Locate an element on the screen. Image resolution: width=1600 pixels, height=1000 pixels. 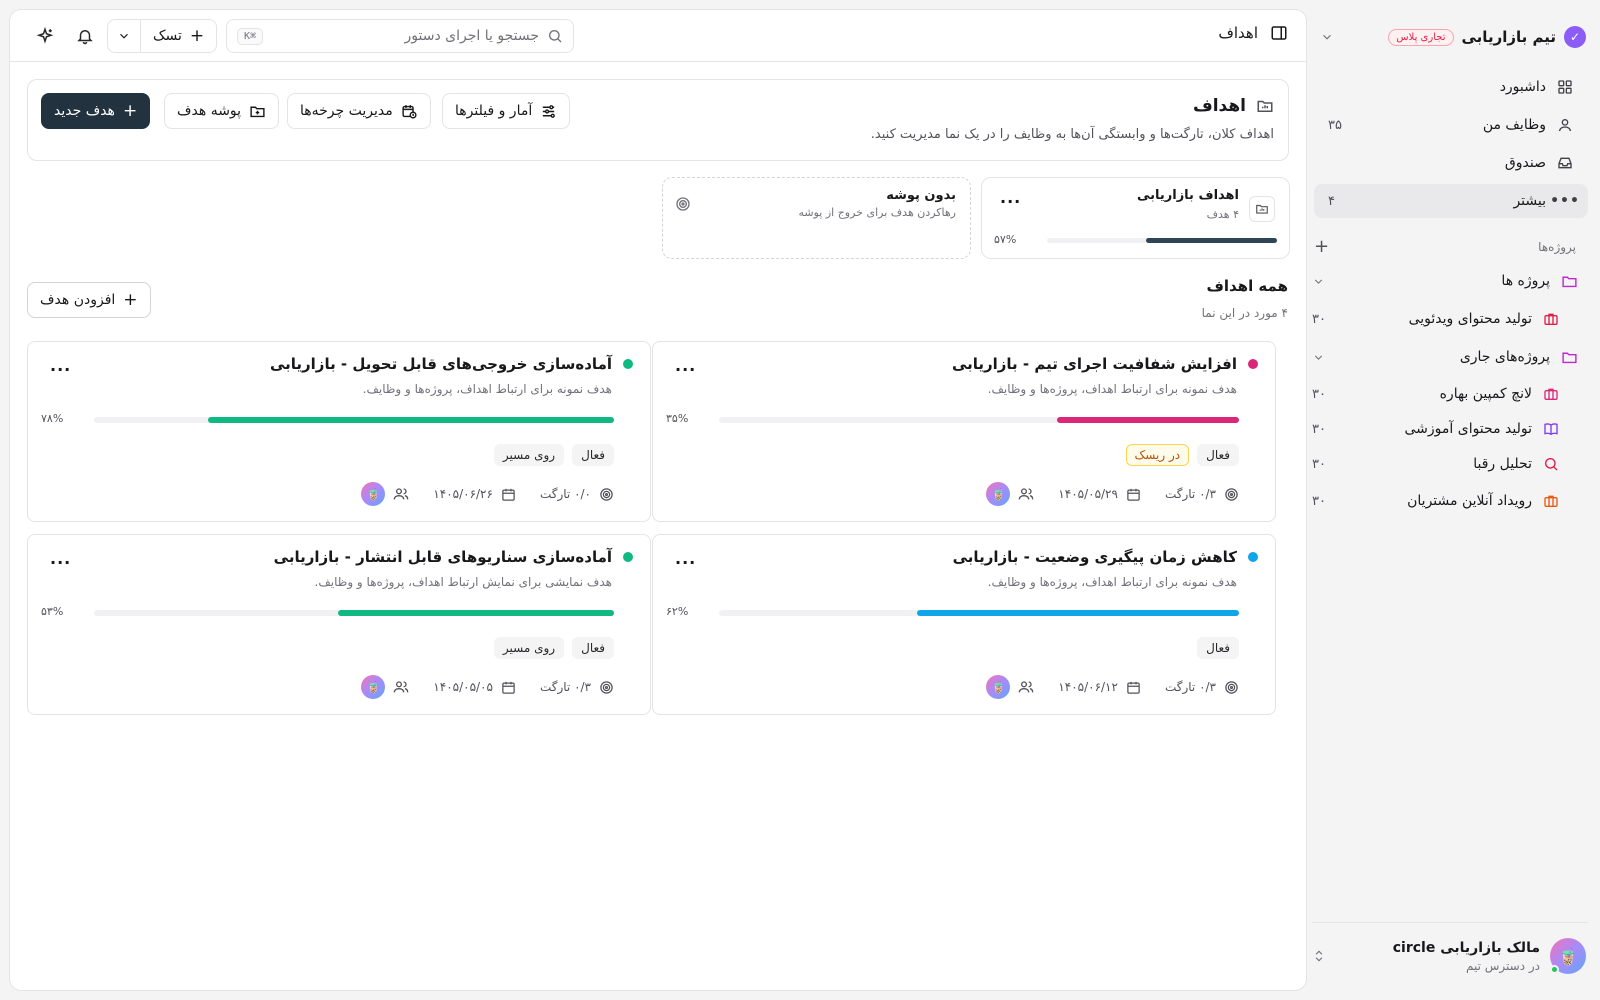
sidebar-item-label: تحلیل رقبا is located at coordinates (1502, 464).